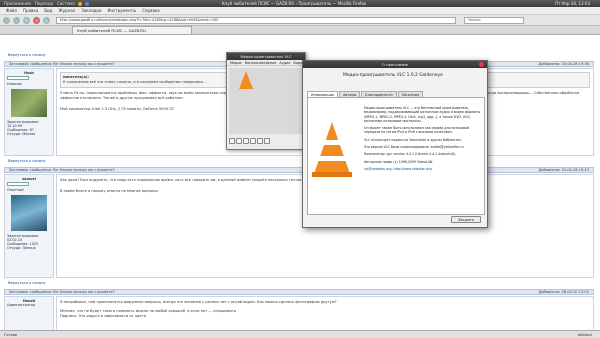  Describe the element at coordinates (11, 10) in the screenshot. I see `menu-file: Файл` at that location.